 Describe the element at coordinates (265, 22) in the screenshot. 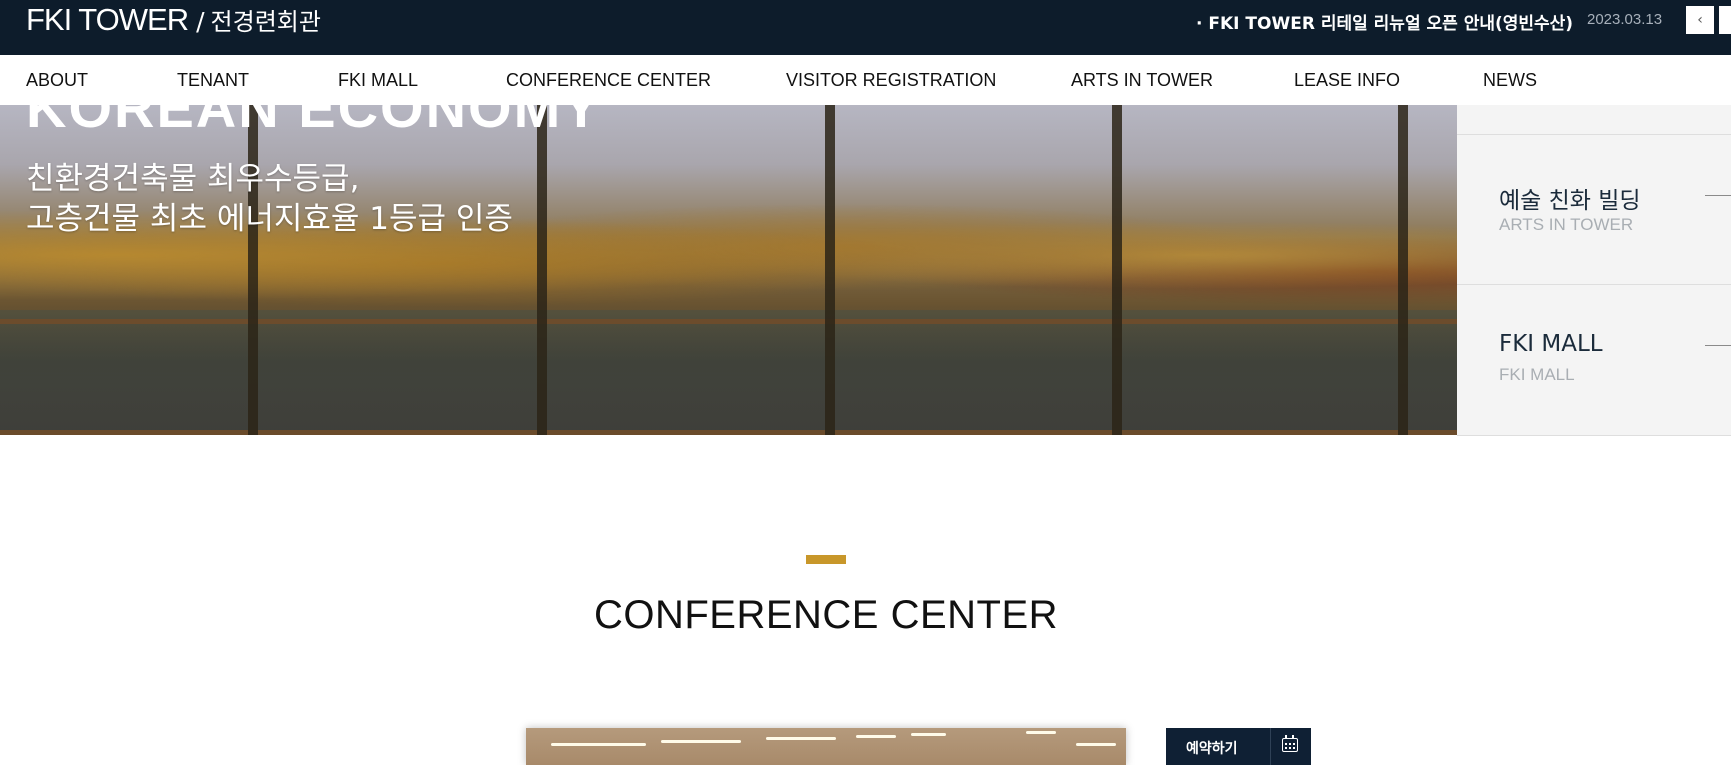

I see `logo-text-ko: 전경련회관` at that location.